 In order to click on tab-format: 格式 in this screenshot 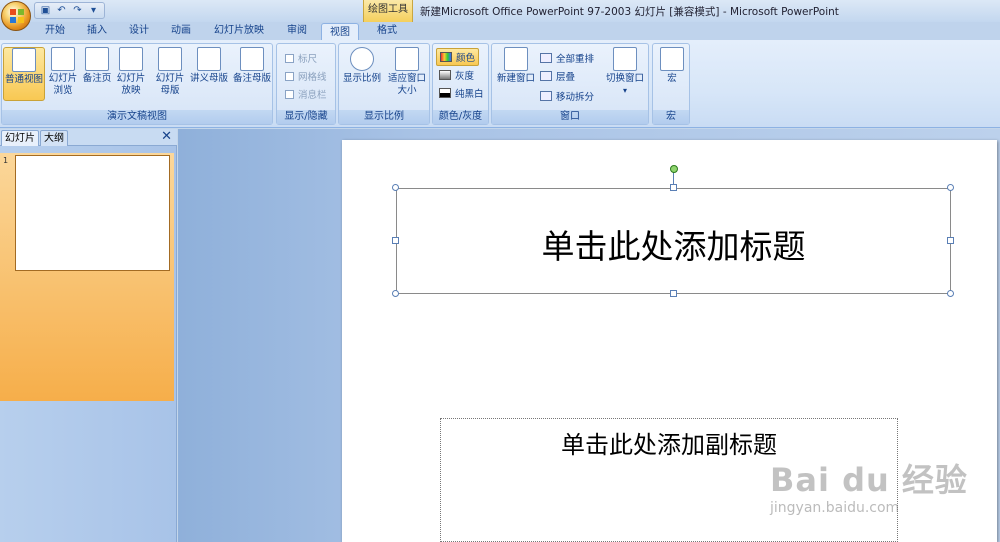, I will do `click(387, 31)`.